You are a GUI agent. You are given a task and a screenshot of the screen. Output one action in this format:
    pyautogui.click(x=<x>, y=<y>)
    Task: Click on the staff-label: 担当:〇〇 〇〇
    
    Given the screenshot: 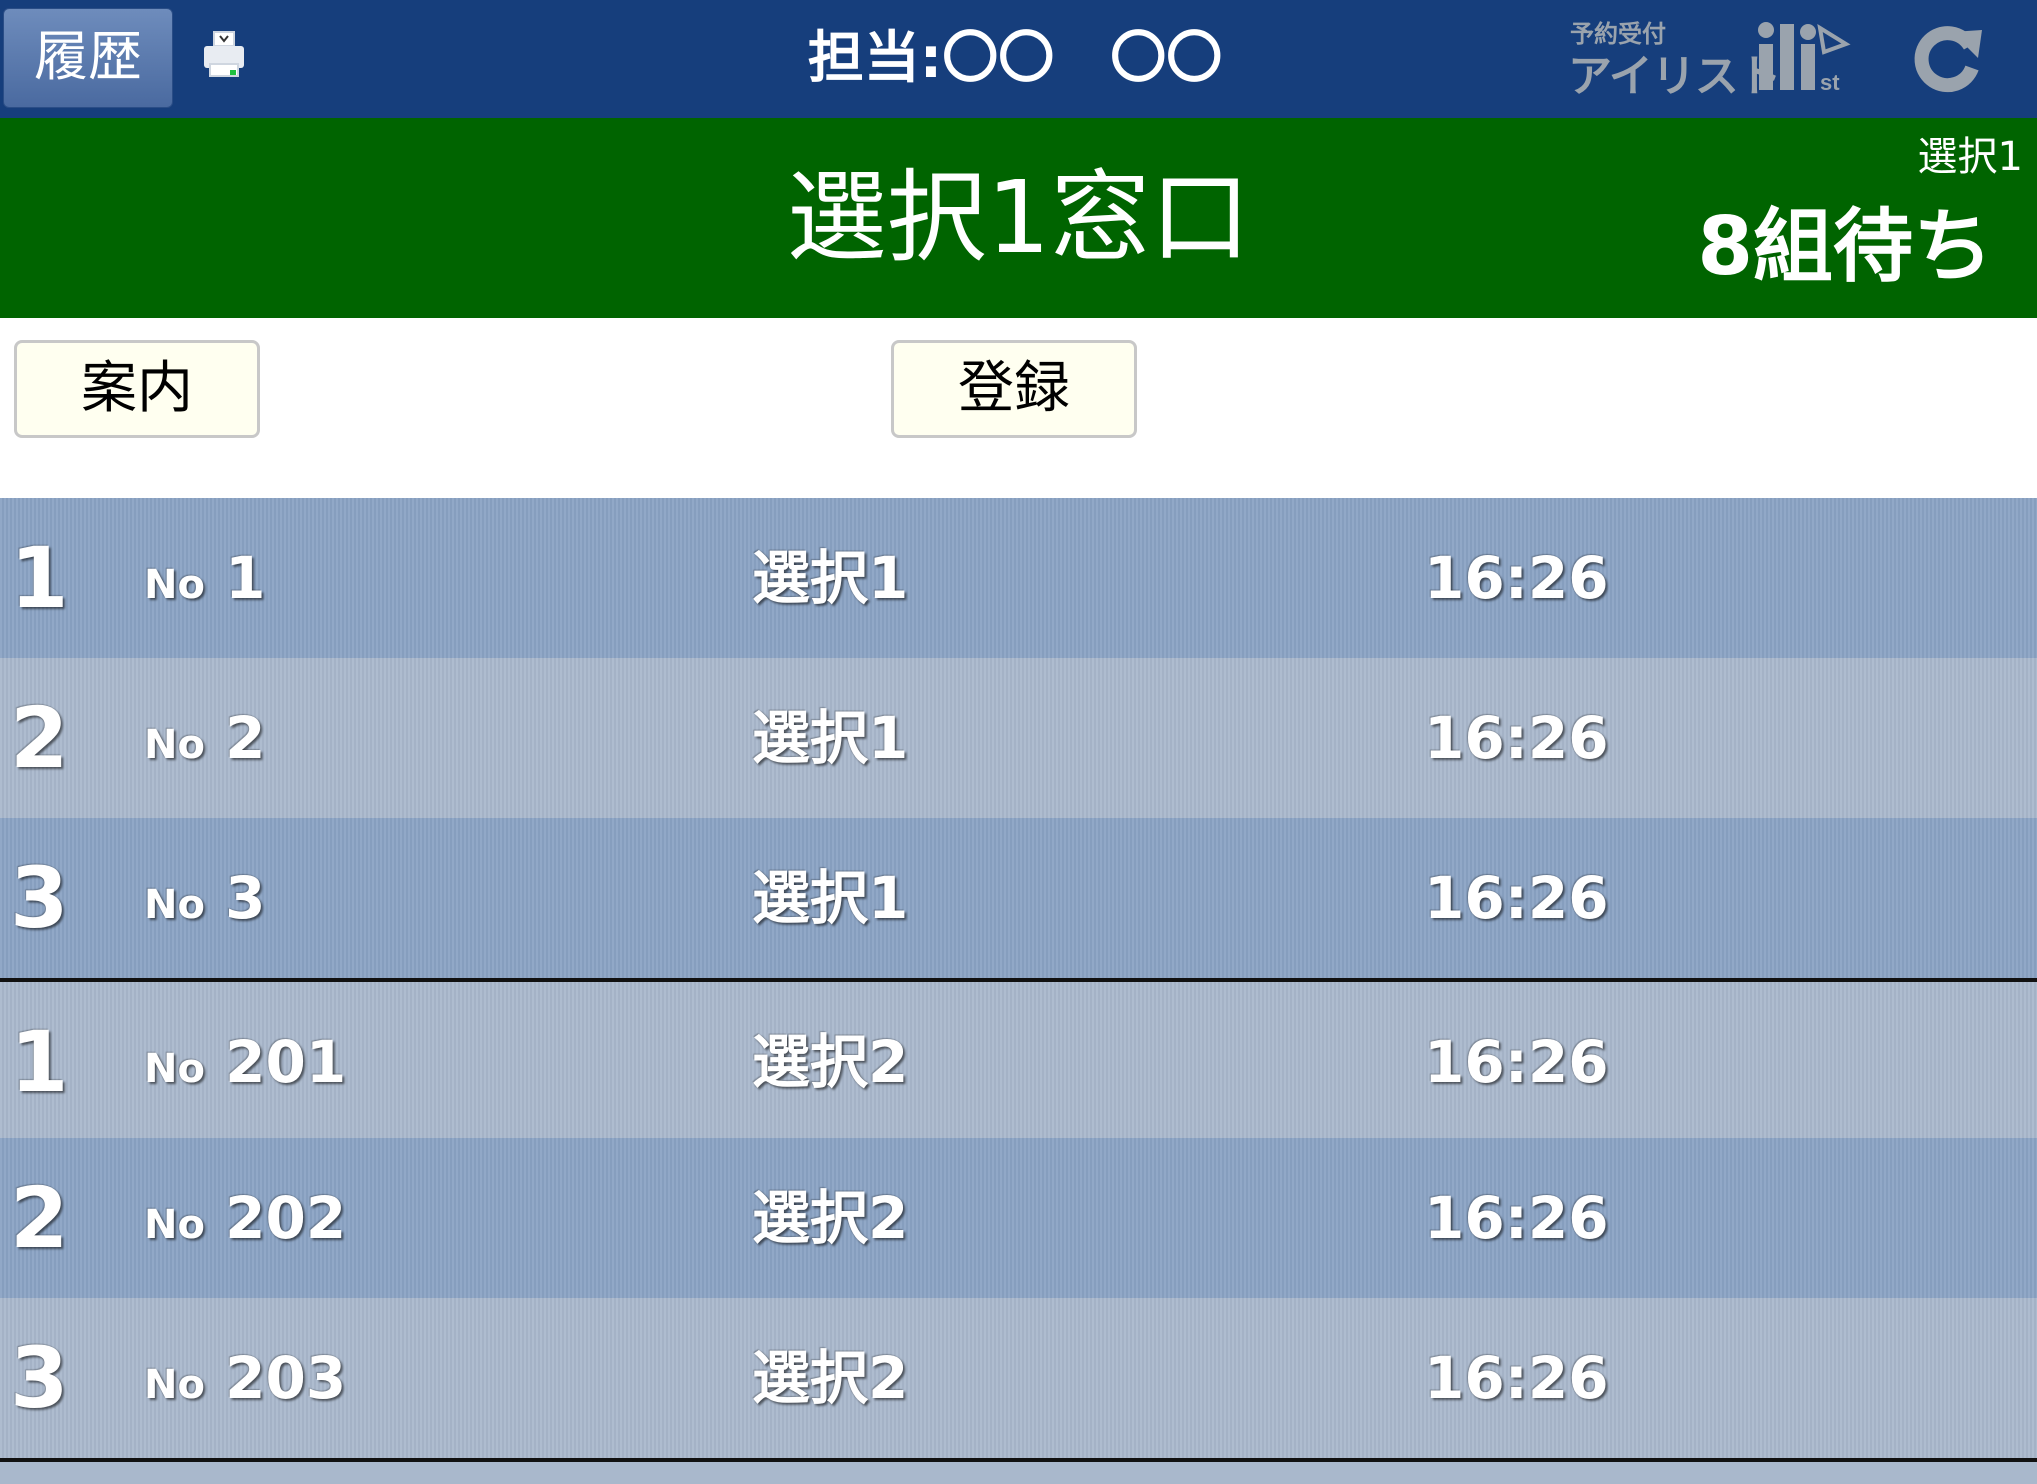 What is the action you would take?
    pyautogui.click(x=1015, y=58)
    